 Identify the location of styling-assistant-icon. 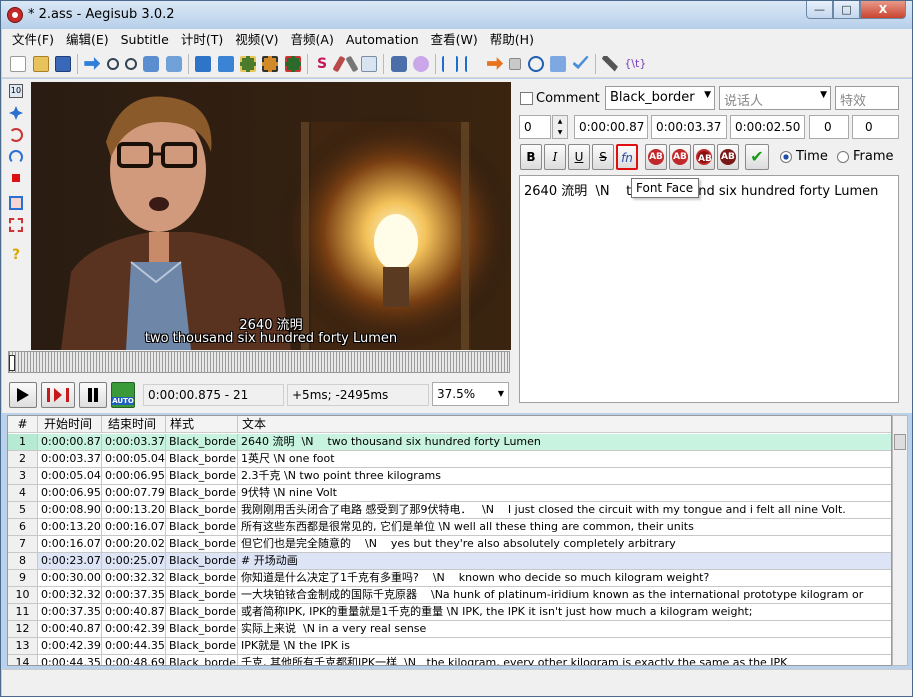
(339, 63).